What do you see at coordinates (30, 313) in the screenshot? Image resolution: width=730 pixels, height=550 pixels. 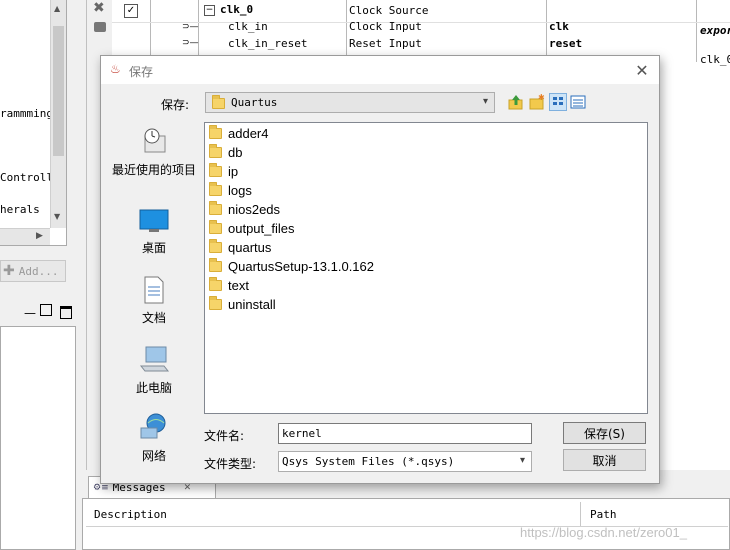 I see `minimize-icon: —` at bounding box center [30, 313].